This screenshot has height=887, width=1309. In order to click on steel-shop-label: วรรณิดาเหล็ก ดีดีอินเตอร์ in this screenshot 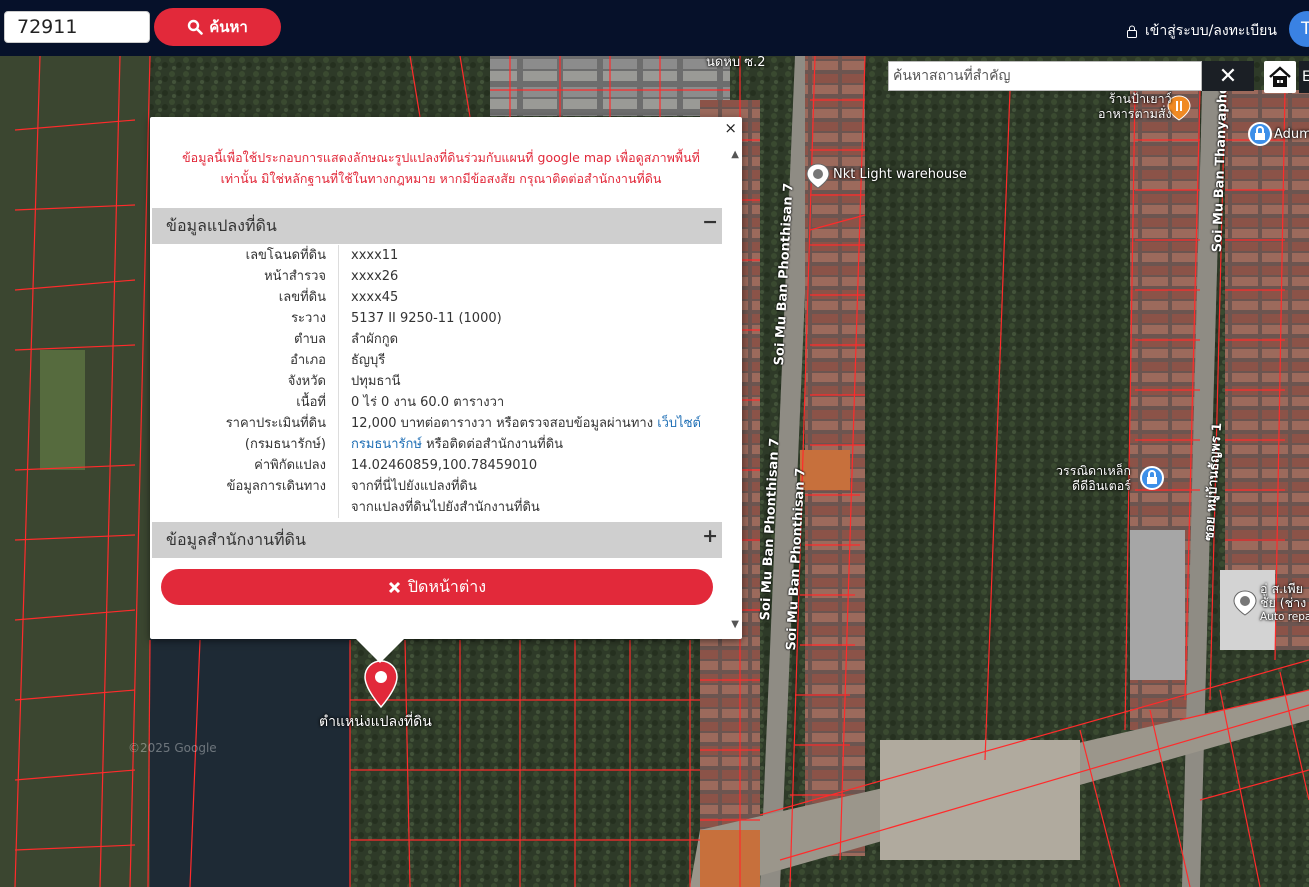, I will do `click(1093, 478)`.